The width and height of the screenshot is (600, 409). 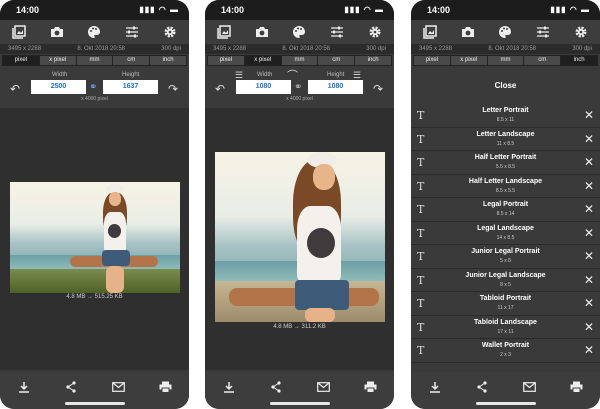 What do you see at coordinates (505, 298) in the screenshot?
I see `preset-name: Tabloid Portrait` at bounding box center [505, 298].